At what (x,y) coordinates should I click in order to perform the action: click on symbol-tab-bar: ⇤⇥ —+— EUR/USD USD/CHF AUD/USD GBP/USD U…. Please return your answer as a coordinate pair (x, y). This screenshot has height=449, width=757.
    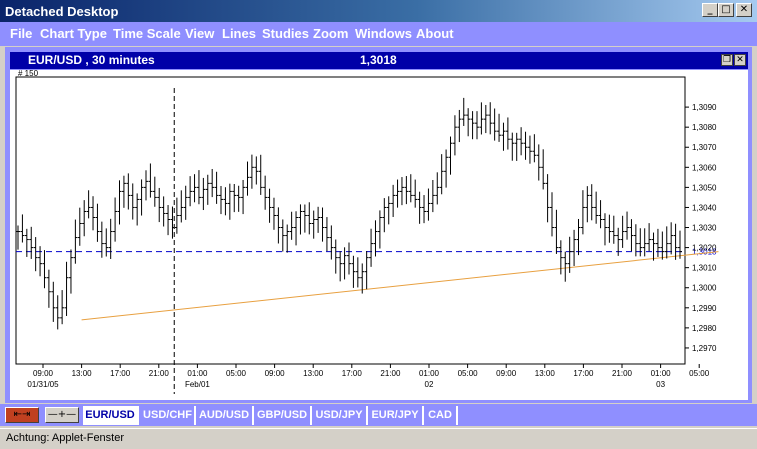
    Looking at the image, I should click on (378, 415).